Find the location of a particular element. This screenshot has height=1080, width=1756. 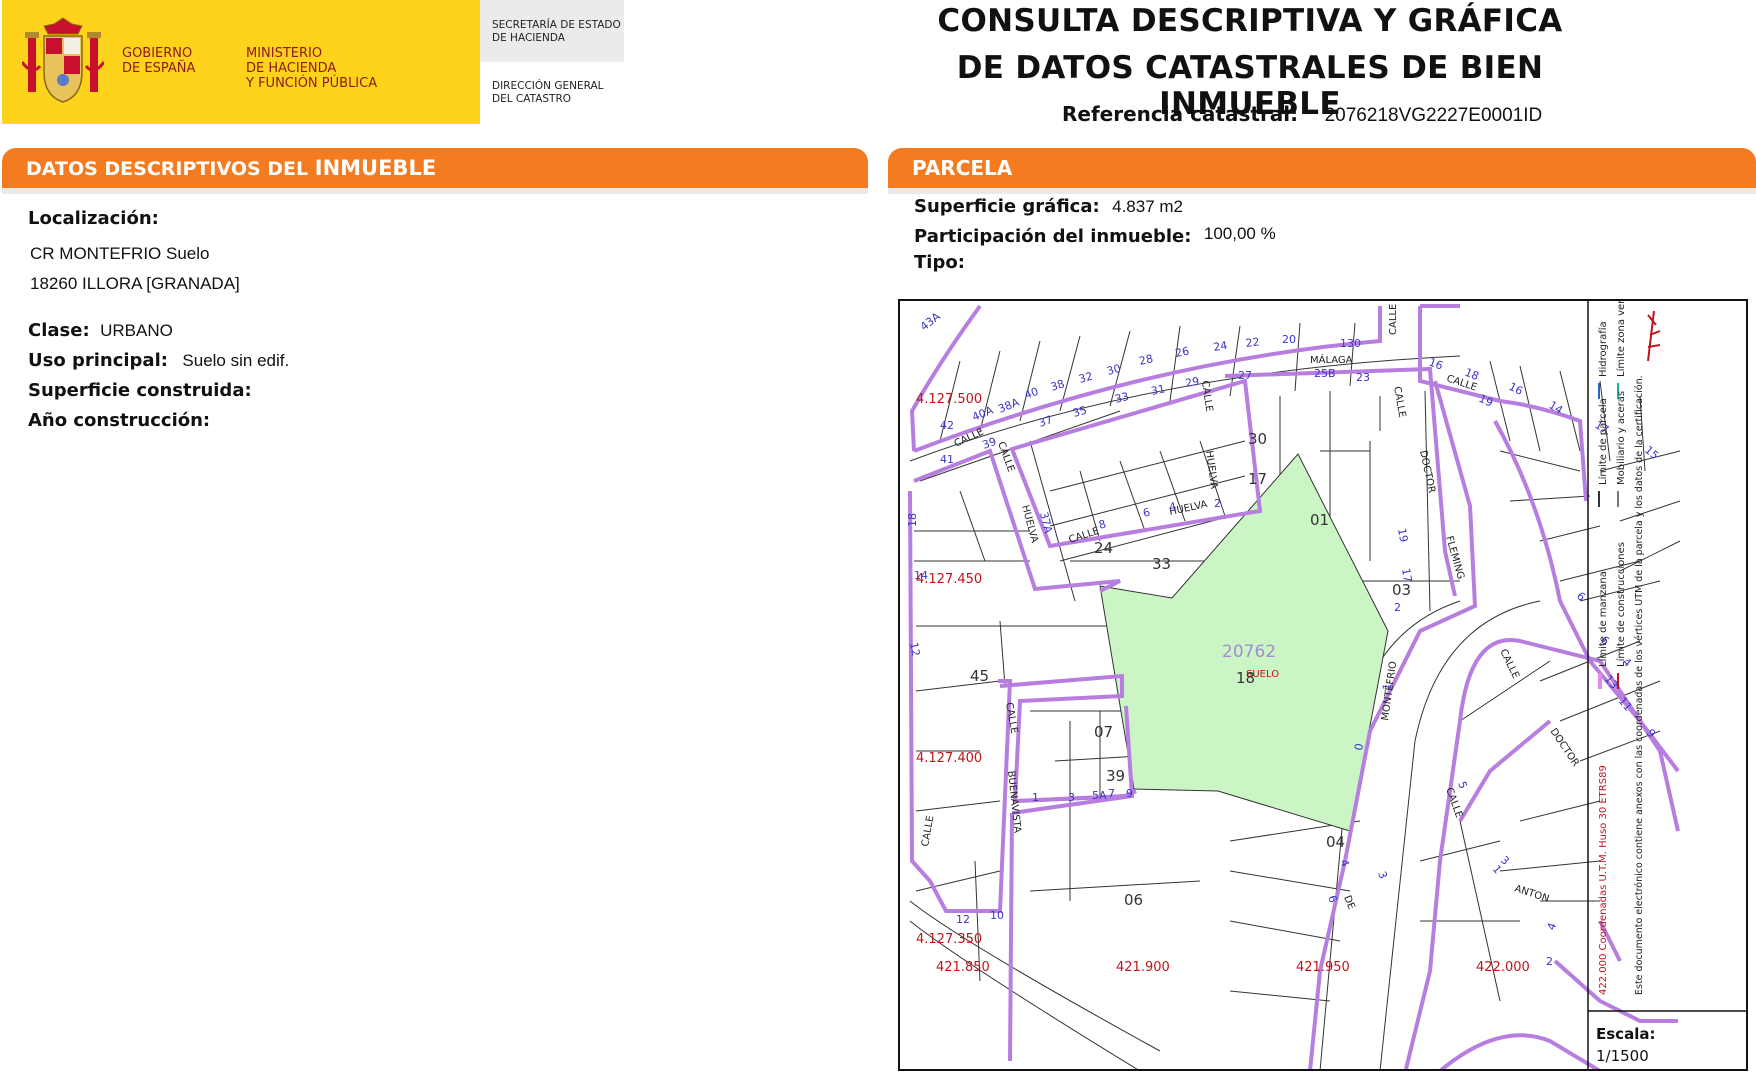

svg-text: MÁLAGA is located at coordinates (1331, 359).